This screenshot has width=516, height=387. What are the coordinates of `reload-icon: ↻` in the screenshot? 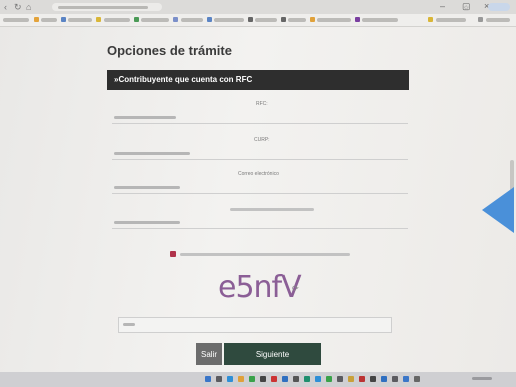 It's located at (18, 7).